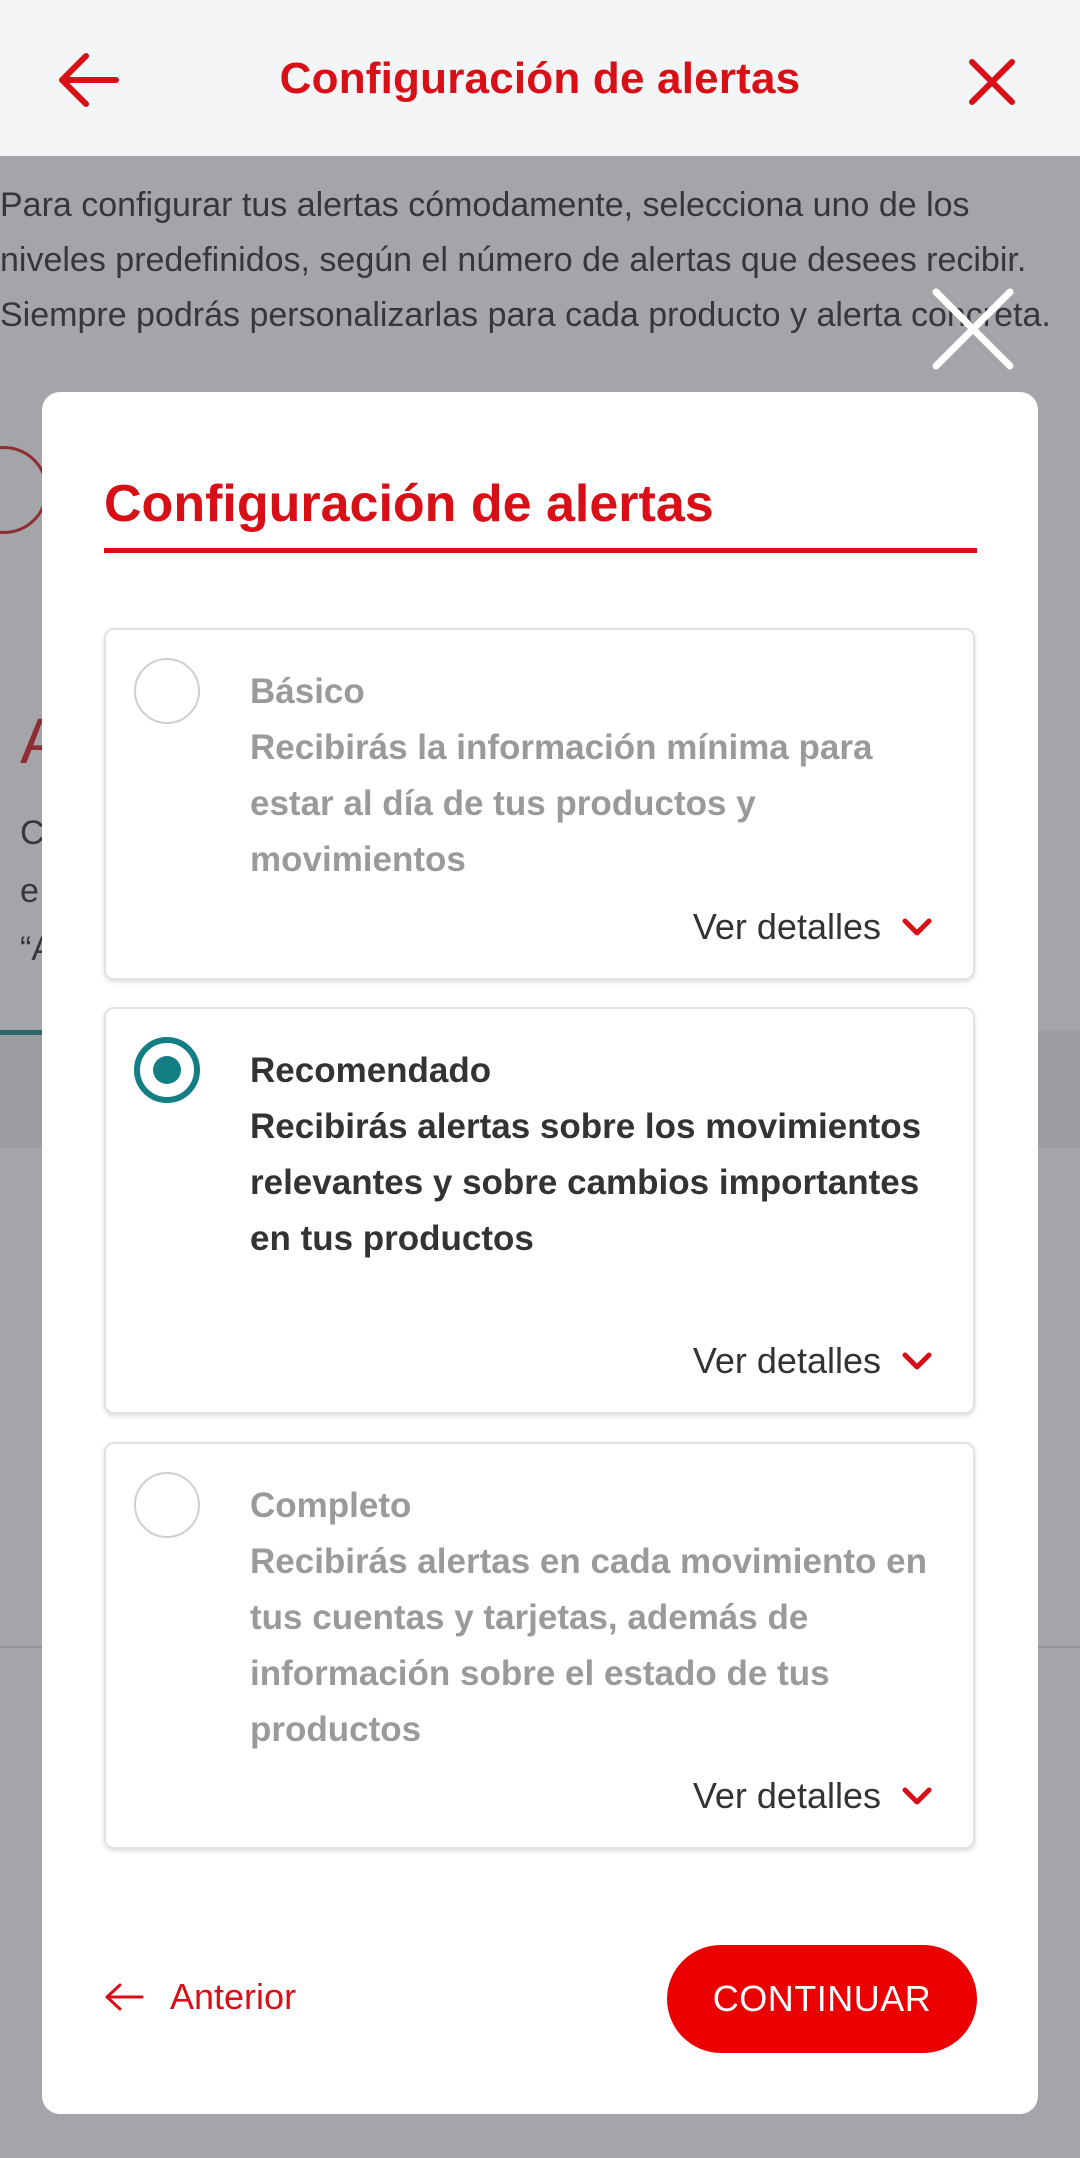  What do you see at coordinates (331, 1505) in the screenshot?
I see `option-name: Completo` at bounding box center [331, 1505].